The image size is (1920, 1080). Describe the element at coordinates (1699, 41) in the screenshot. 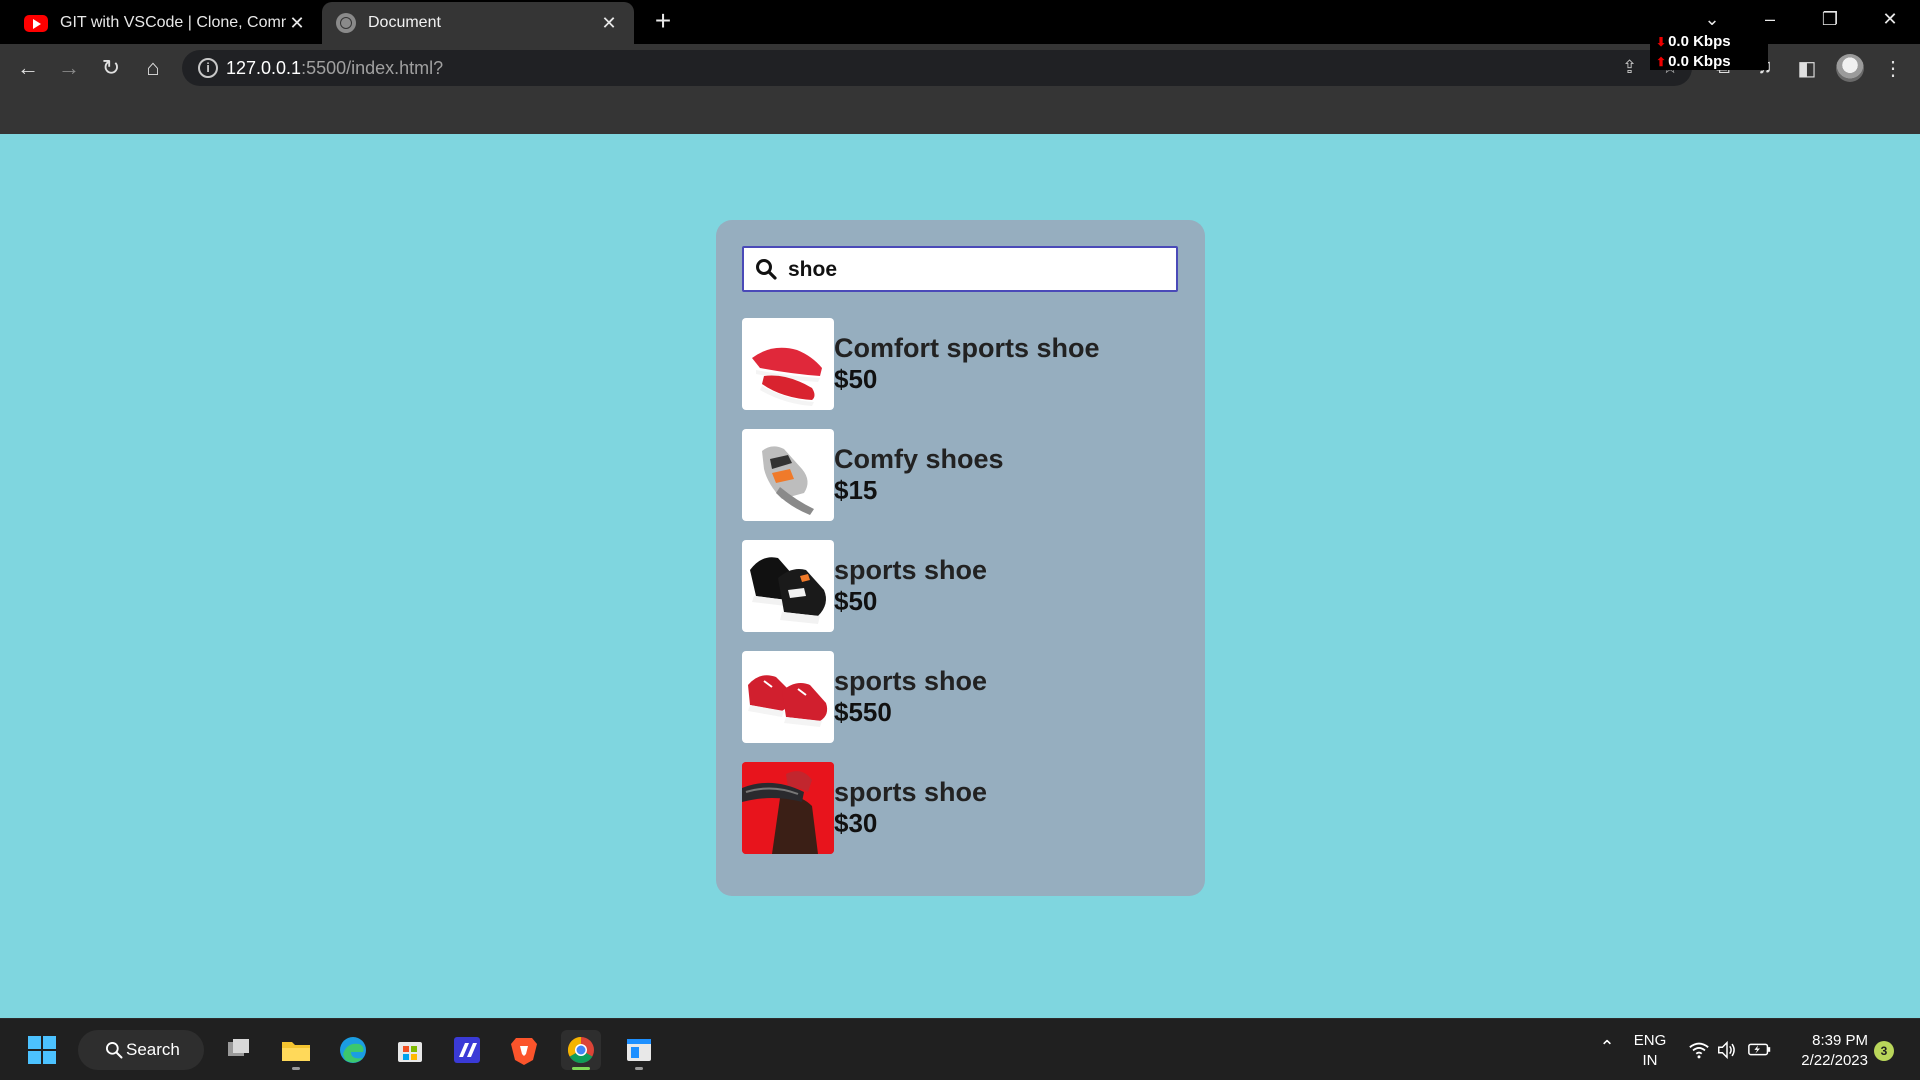

I see `download-speed: 0.0 Kbps` at that location.